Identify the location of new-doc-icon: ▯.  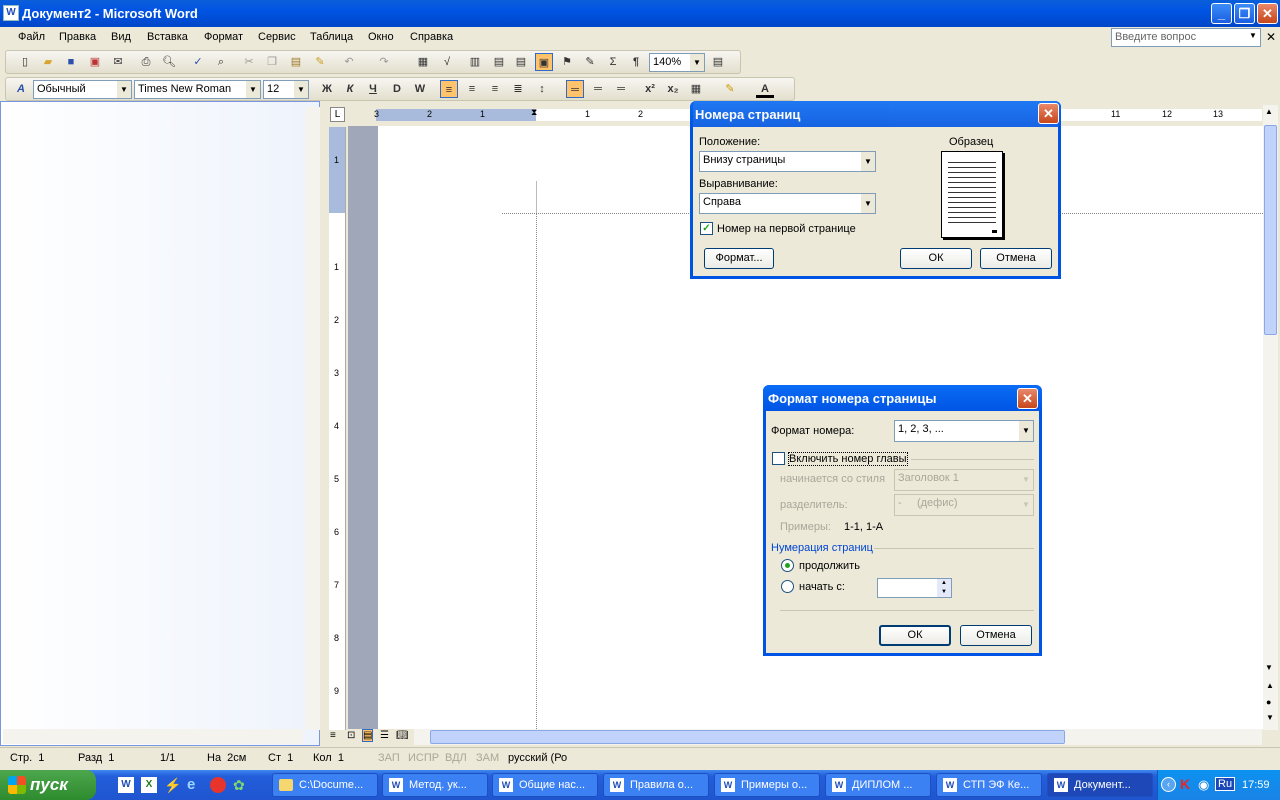
(25, 62).